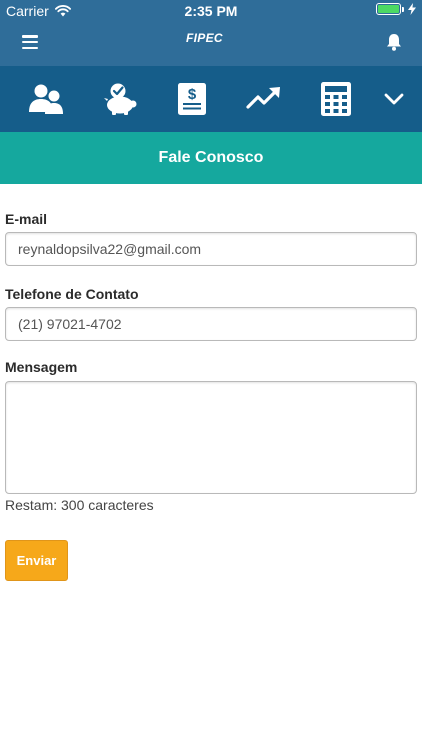  Describe the element at coordinates (336, 99) in the screenshot. I see `calculator-icon` at that location.